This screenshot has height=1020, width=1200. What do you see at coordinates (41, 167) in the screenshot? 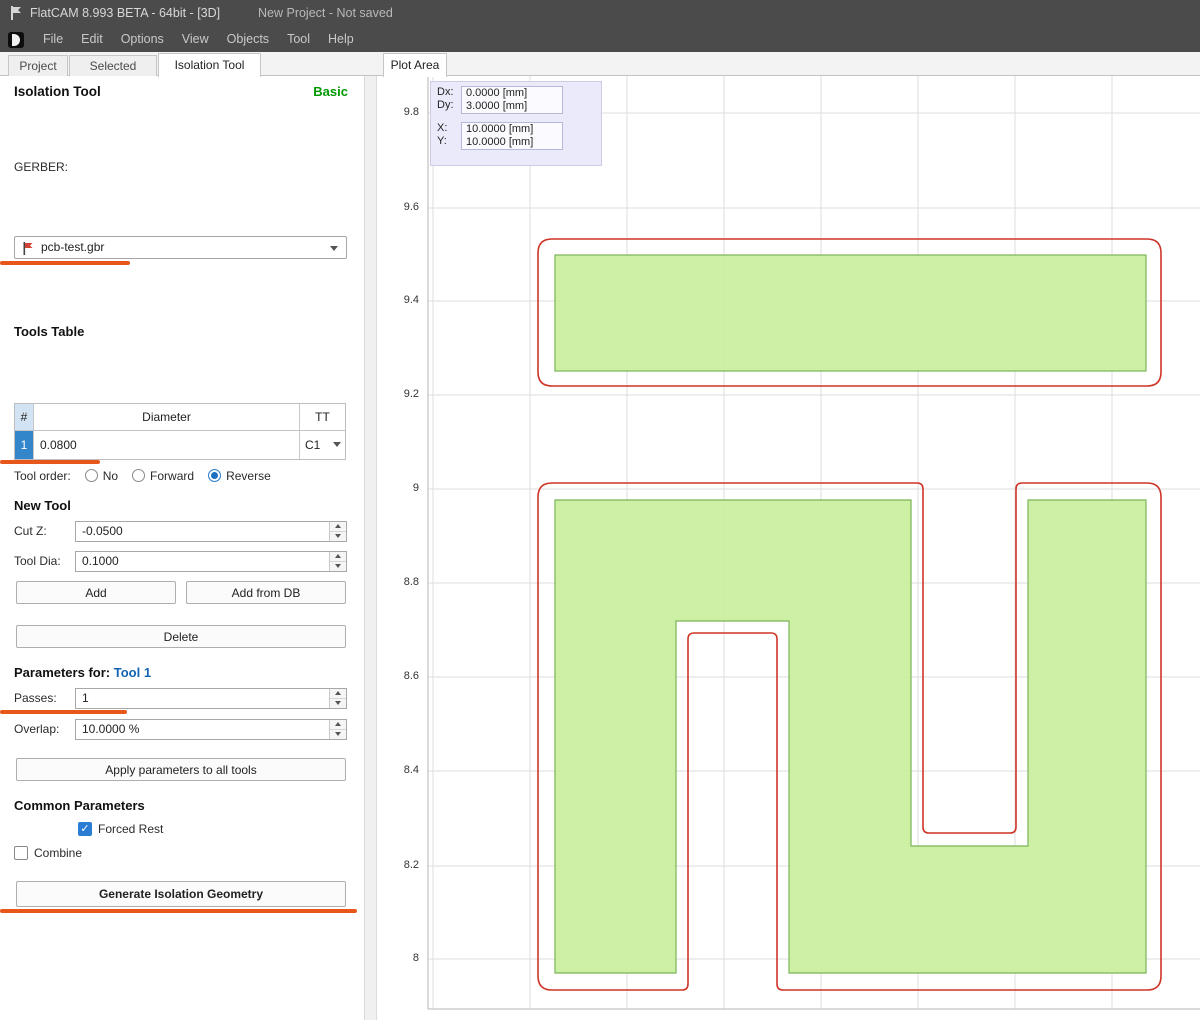
I see `gerber-label: GERBER:` at bounding box center [41, 167].